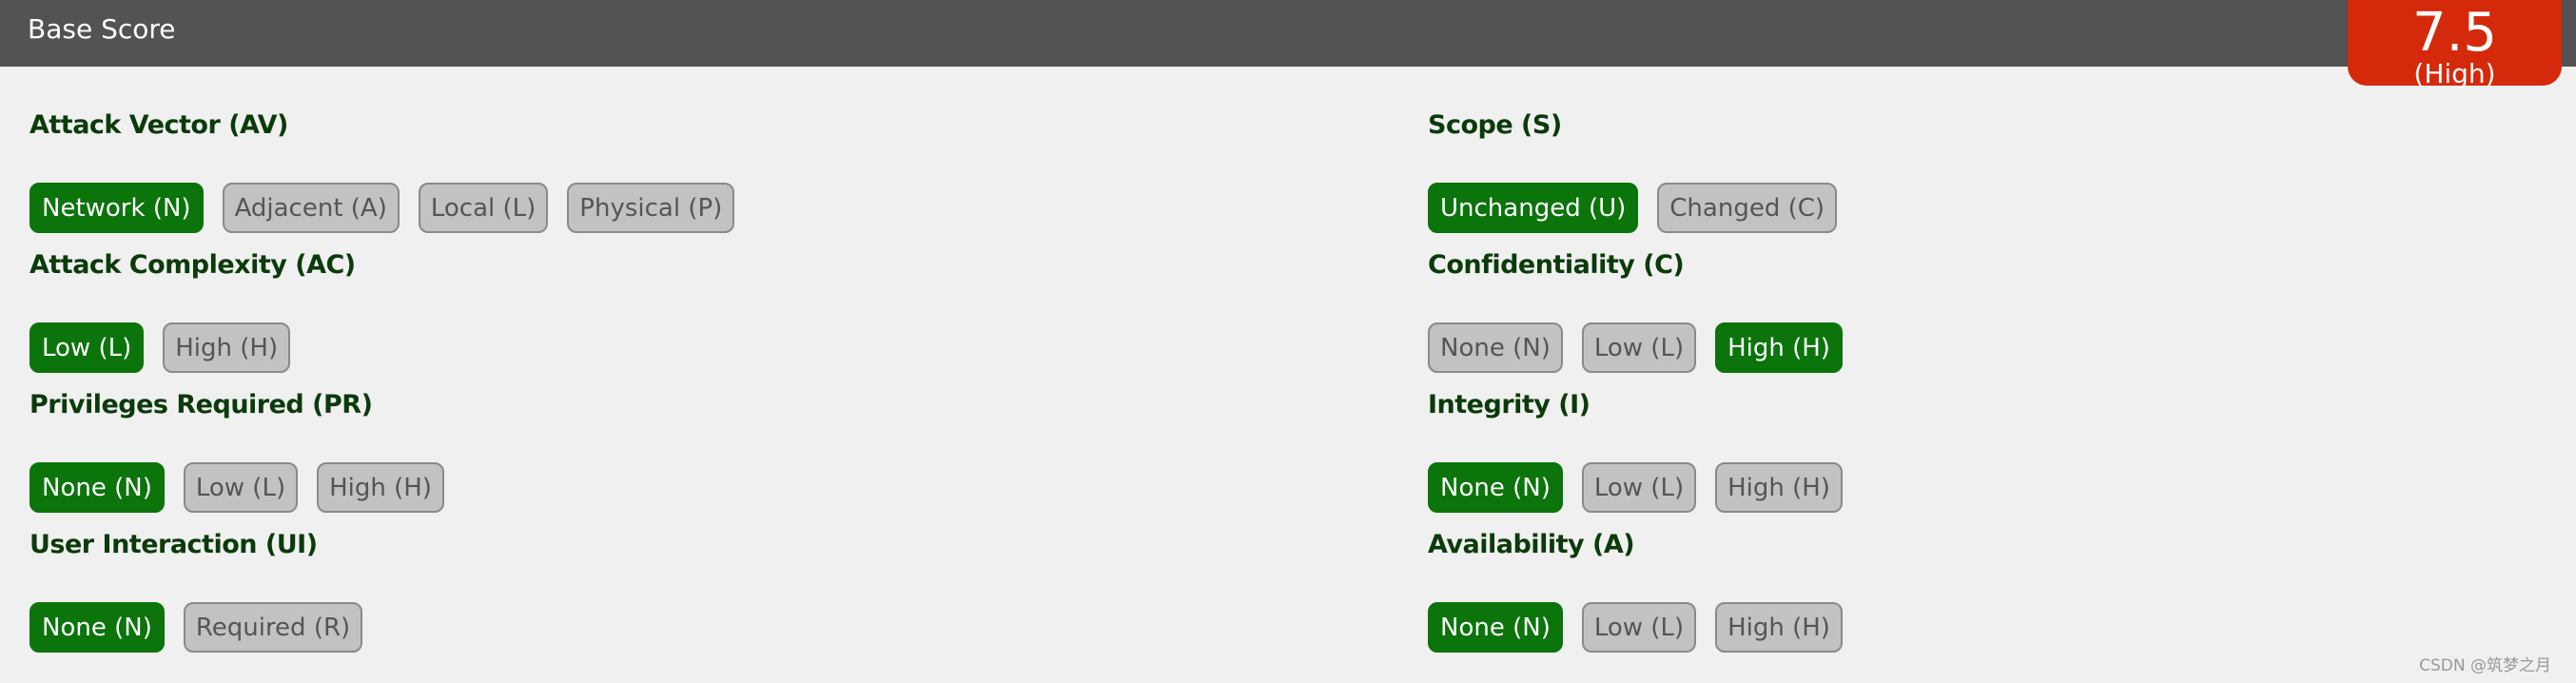 The width and height of the screenshot is (2576, 683). Describe the element at coordinates (193, 311) in the screenshot. I see `metric-attack-complexity: Attack Complexity (AC) Low (L) High (H)` at that location.